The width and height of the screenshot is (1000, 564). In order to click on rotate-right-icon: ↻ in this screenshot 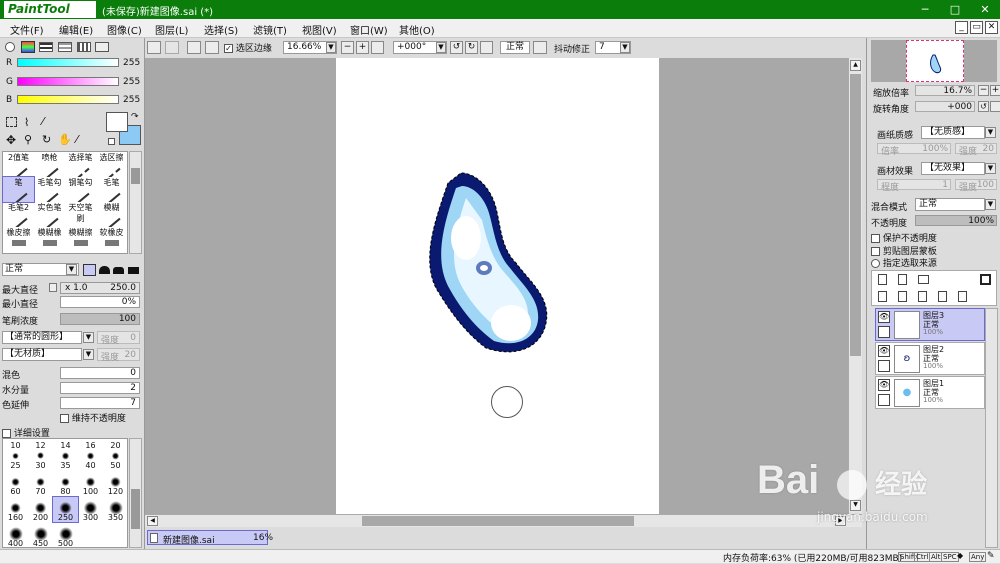, I will do `click(471, 47)`.